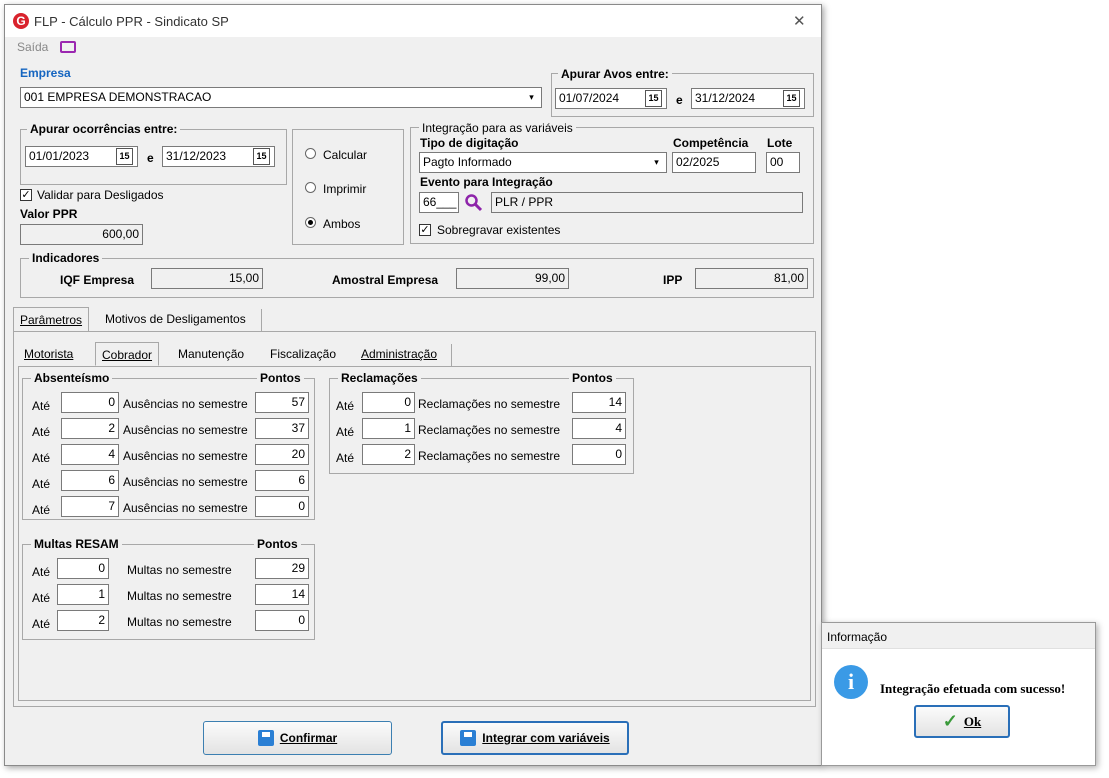  I want to click on app-logo-icon: G, so click(21, 21).